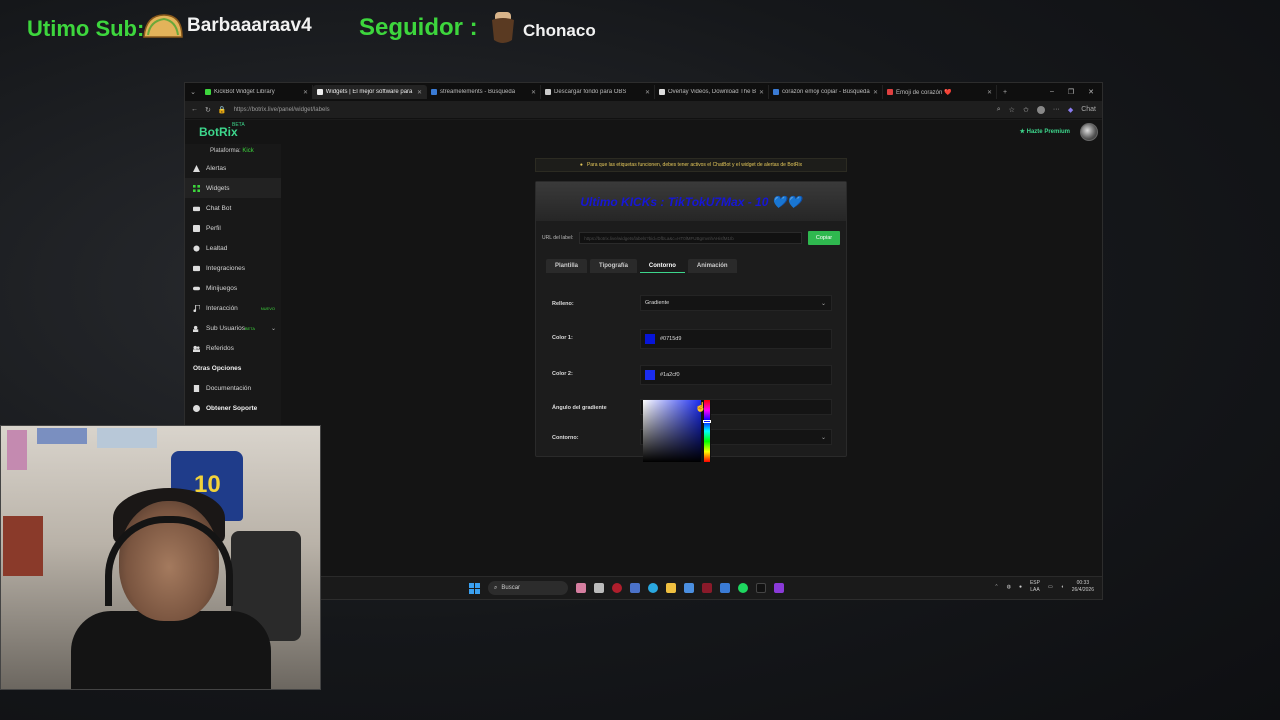 The height and width of the screenshot is (720, 1280). I want to click on robot-icon, so click(196, 208).